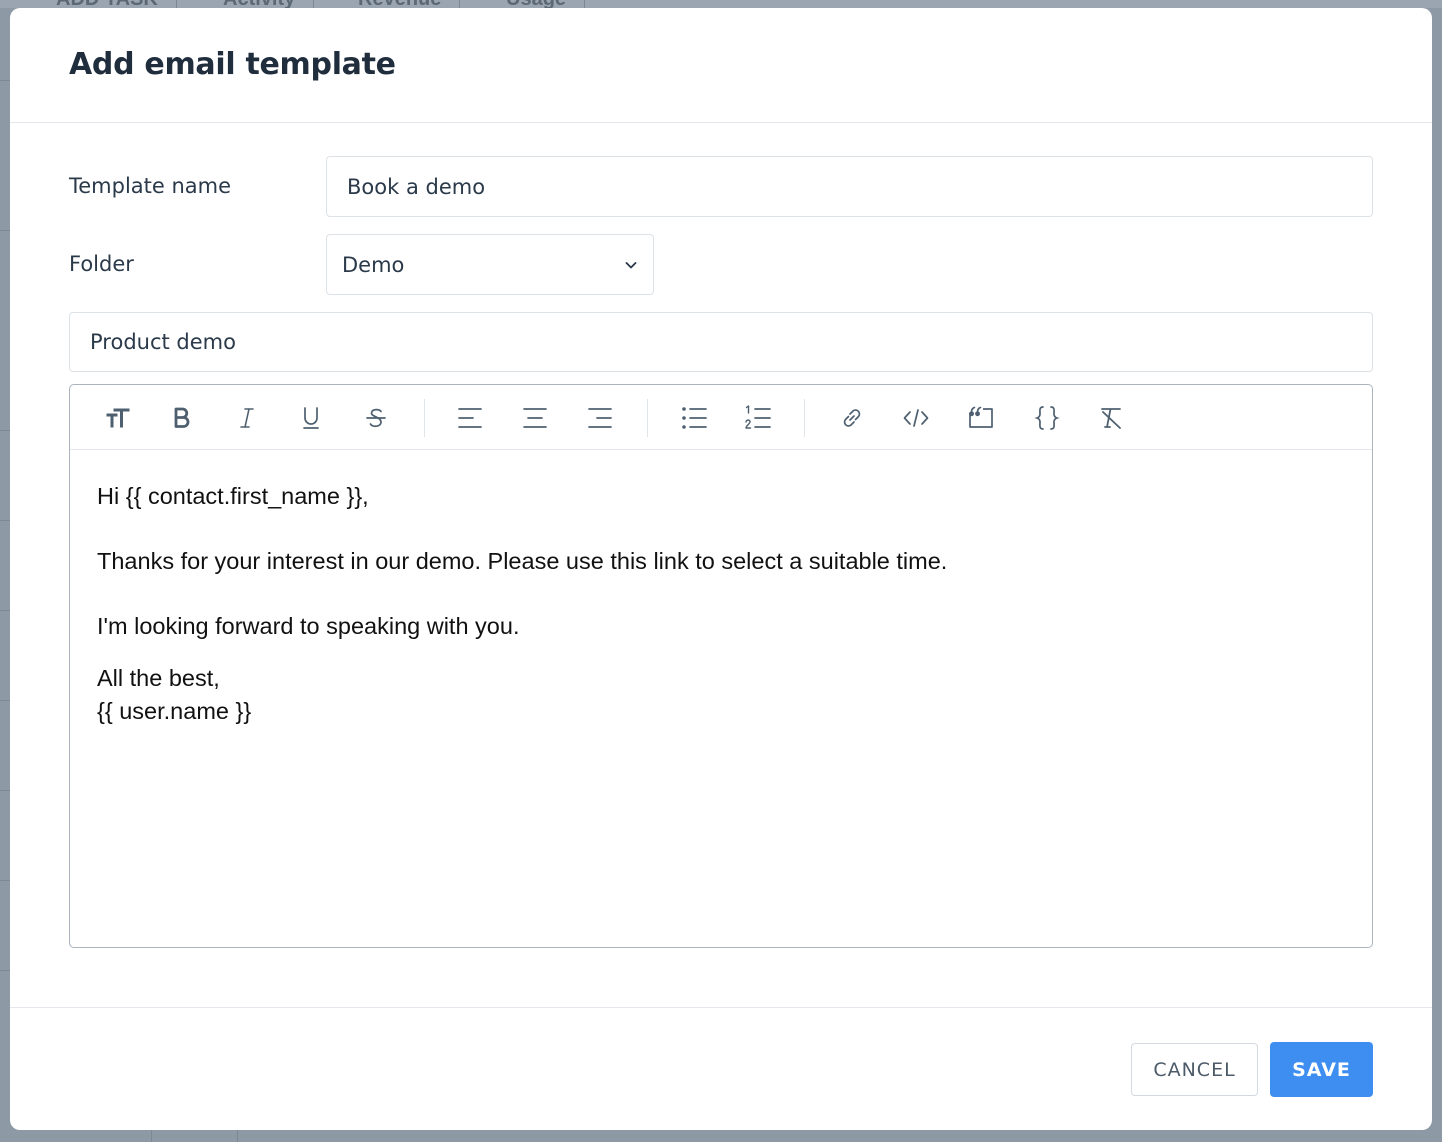 This screenshot has width=1442, height=1142. Describe the element at coordinates (1194, 1069) in the screenshot. I see `cancel-button: CANCEL` at that location.